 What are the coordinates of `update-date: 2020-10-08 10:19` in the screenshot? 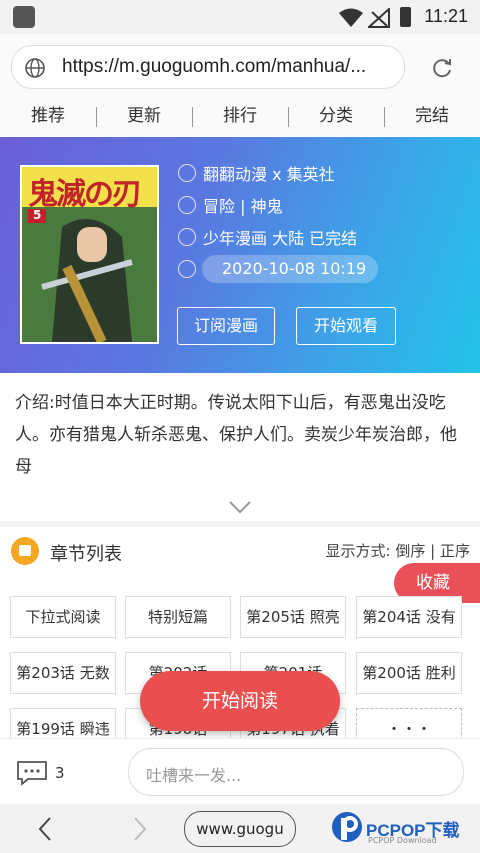 It's located at (294, 268).